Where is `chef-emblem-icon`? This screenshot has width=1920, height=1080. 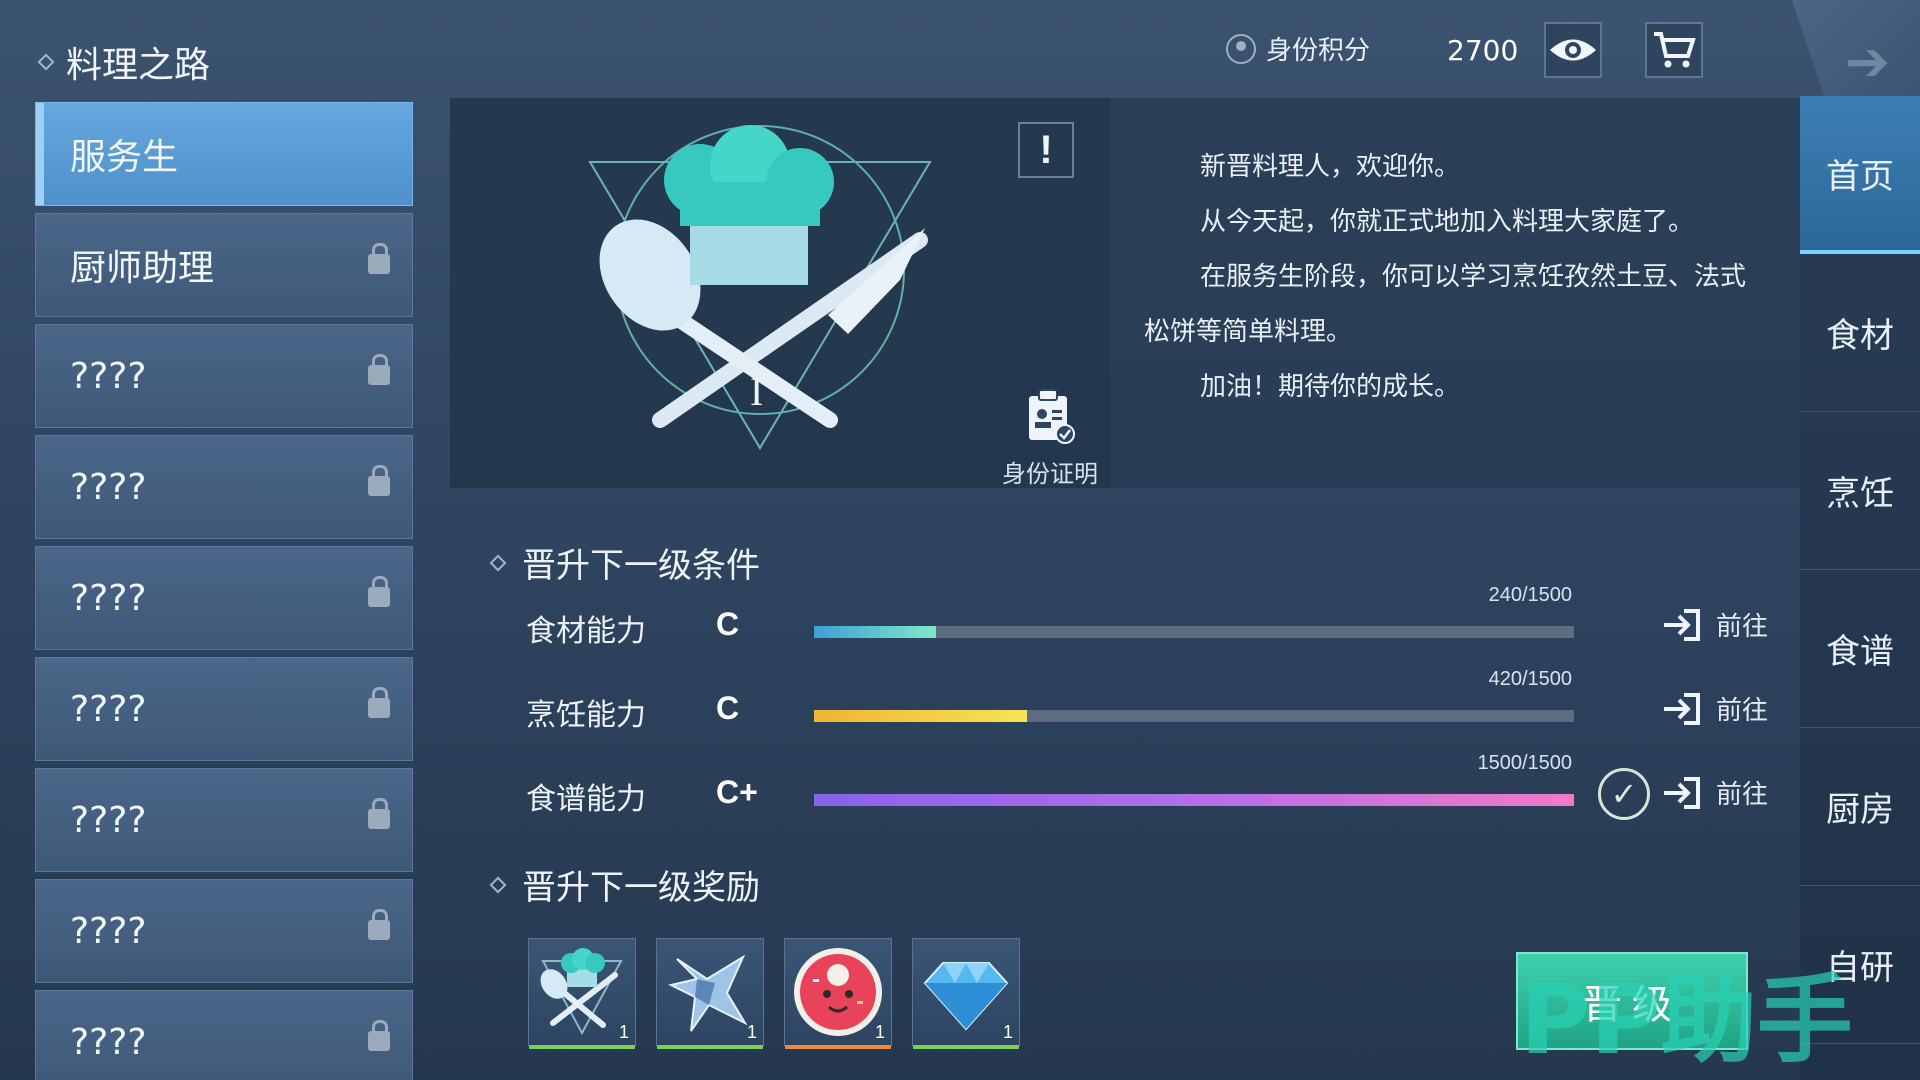
chef-emblem-icon is located at coordinates (760, 287).